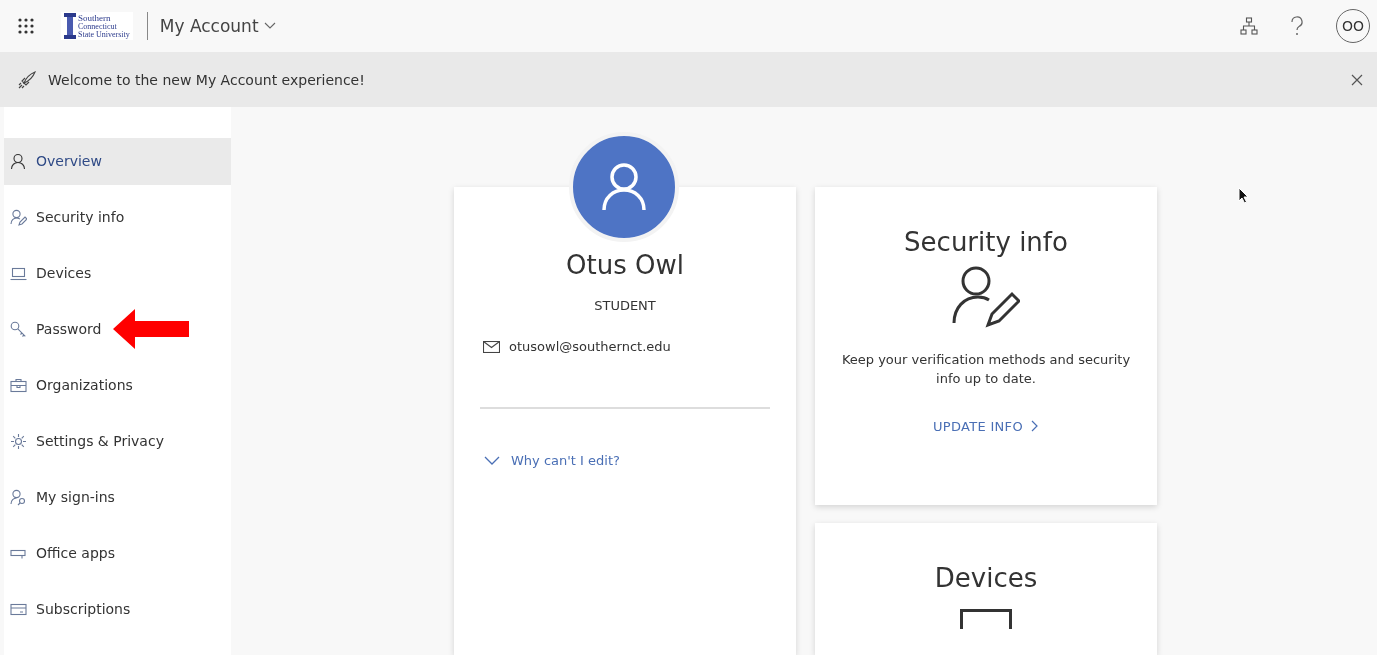  Describe the element at coordinates (48, 273) in the screenshot. I see `nav-item: Devices` at that location.